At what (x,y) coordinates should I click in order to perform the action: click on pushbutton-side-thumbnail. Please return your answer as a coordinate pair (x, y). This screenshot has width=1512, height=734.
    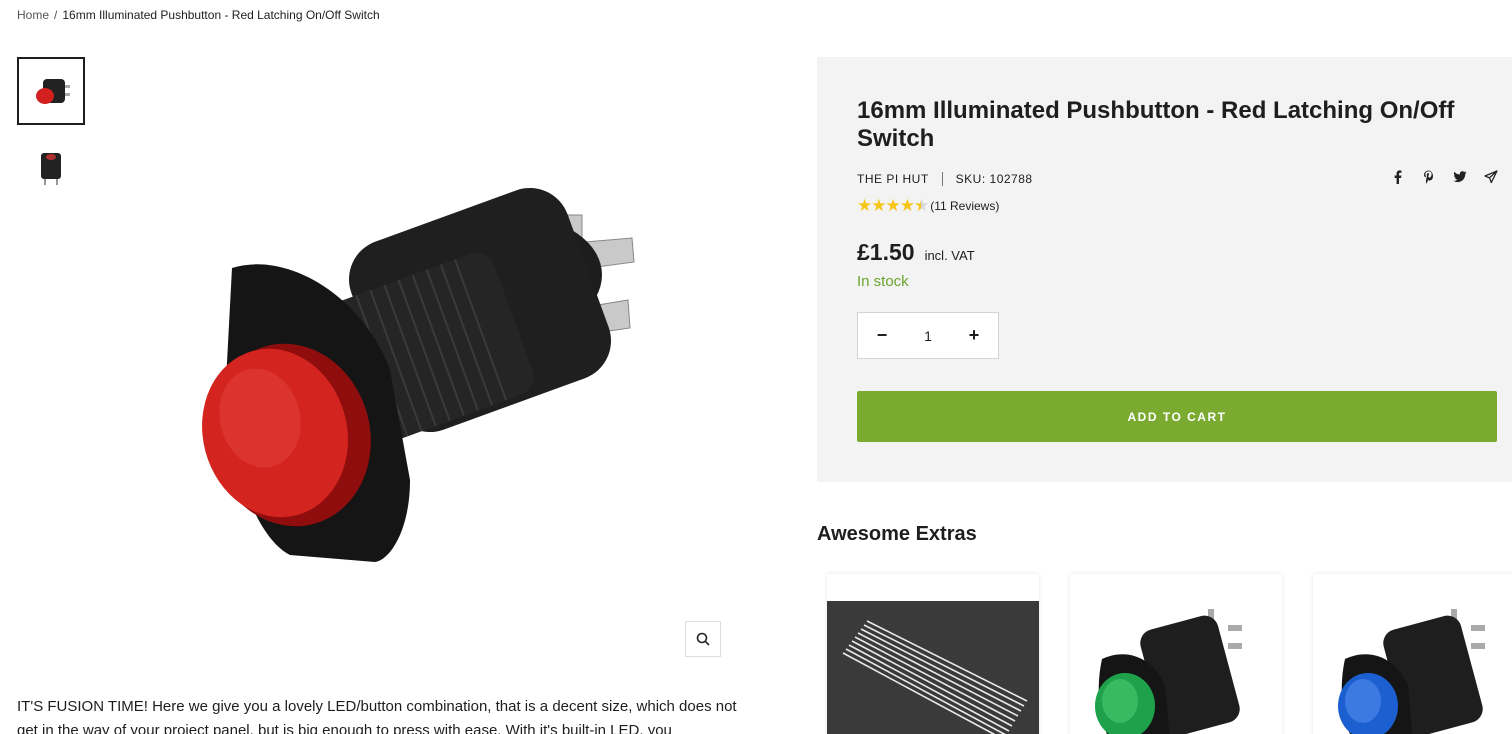
    Looking at the image, I should click on (51, 169).